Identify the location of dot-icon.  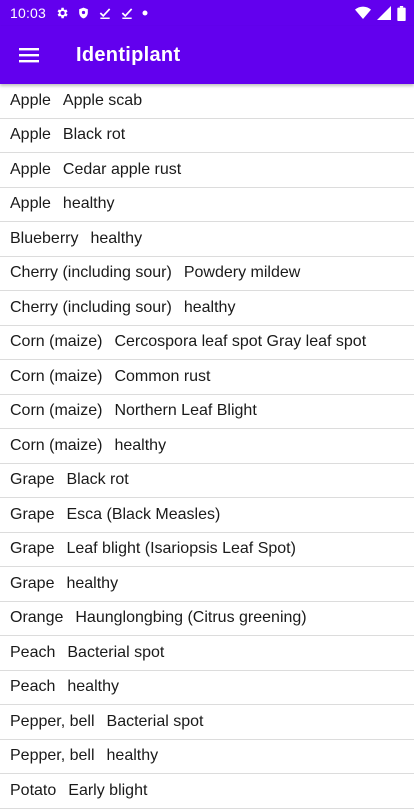
(145, 13).